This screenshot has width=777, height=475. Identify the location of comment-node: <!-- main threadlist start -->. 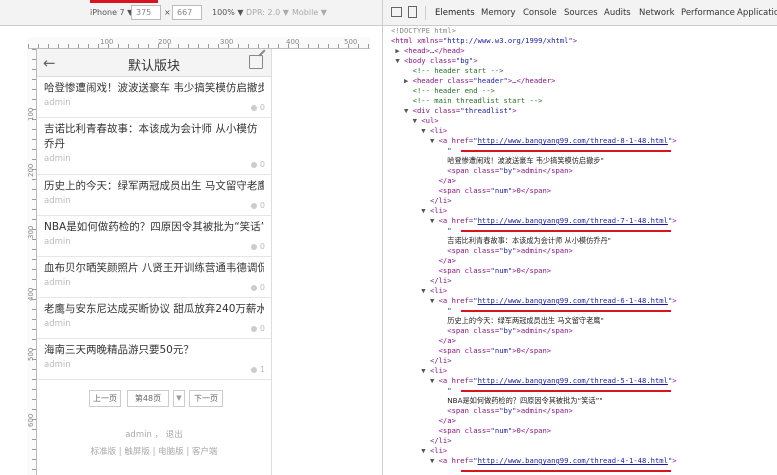
(584, 101).